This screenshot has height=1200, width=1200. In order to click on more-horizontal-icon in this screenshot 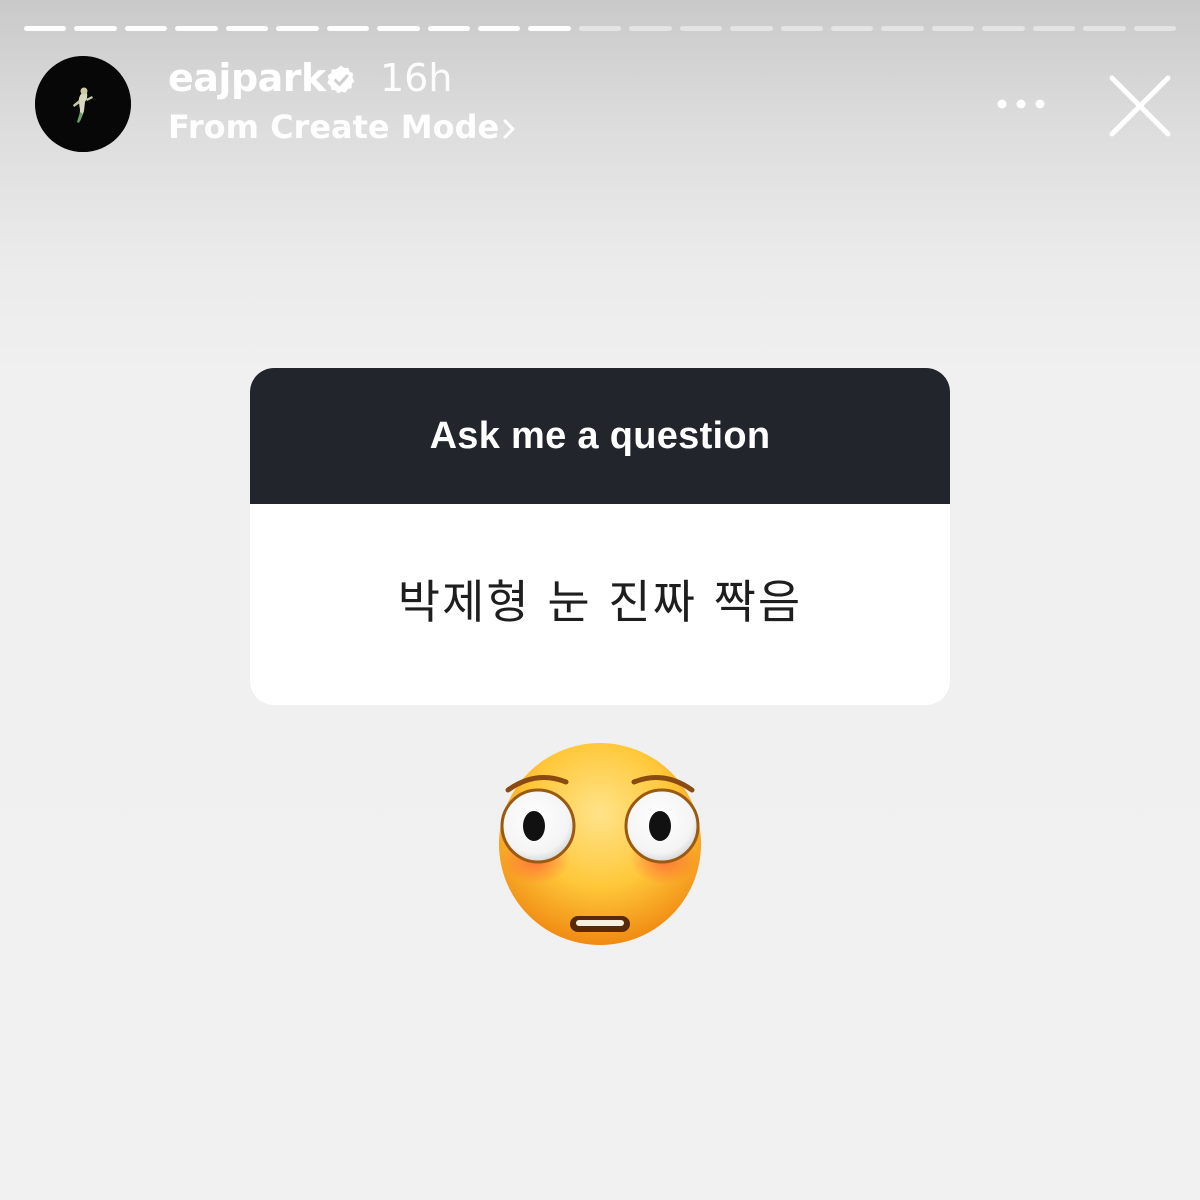, I will do `click(1021, 104)`.